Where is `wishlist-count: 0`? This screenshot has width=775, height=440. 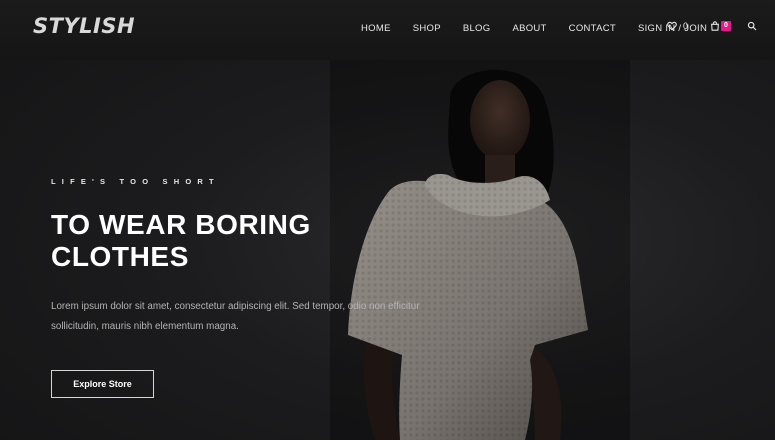
wishlist-count: 0 is located at coordinates (686, 26).